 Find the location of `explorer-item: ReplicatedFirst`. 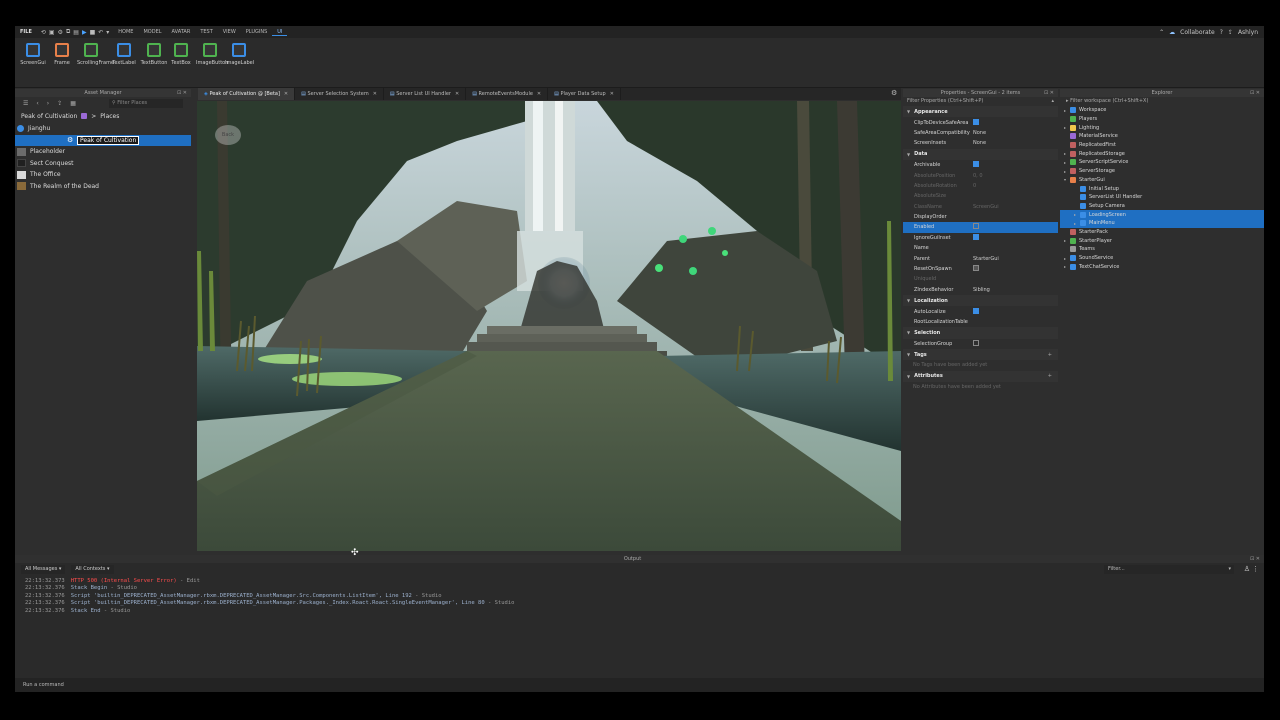

explorer-item: ReplicatedFirst is located at coordinates (1162, 145).